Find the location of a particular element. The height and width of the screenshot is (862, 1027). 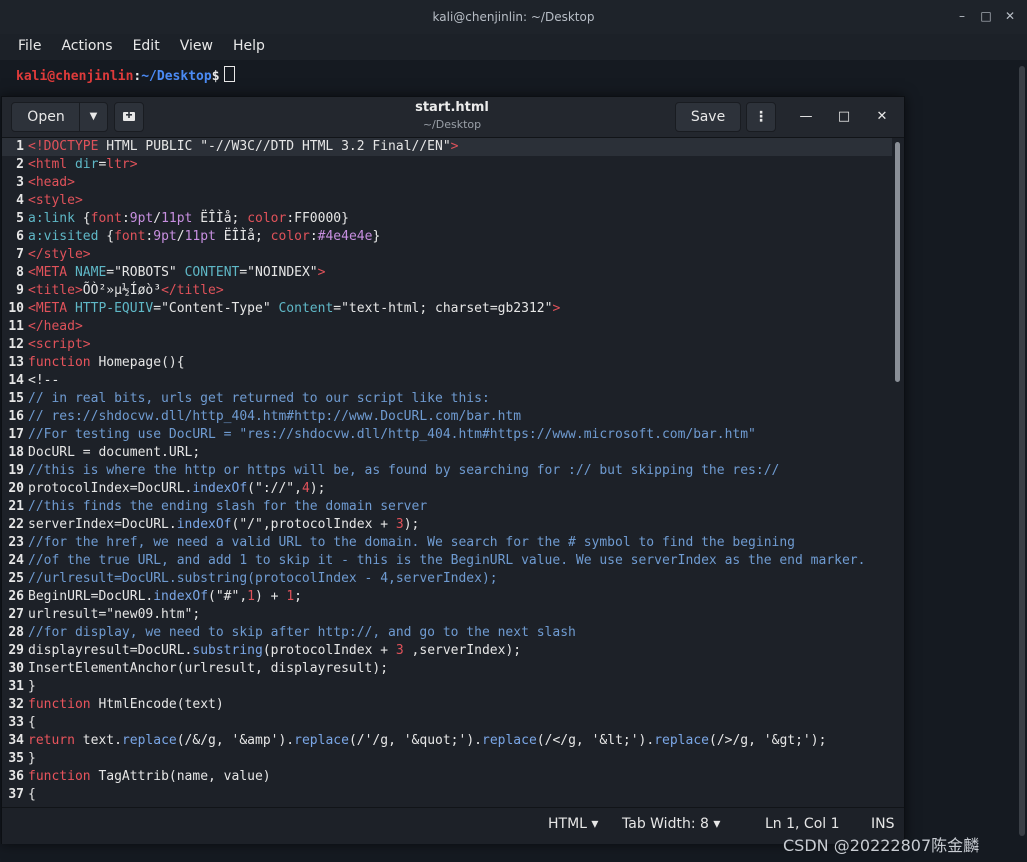

terminal-minimize-icon: – is located at coordinates (962, 16).